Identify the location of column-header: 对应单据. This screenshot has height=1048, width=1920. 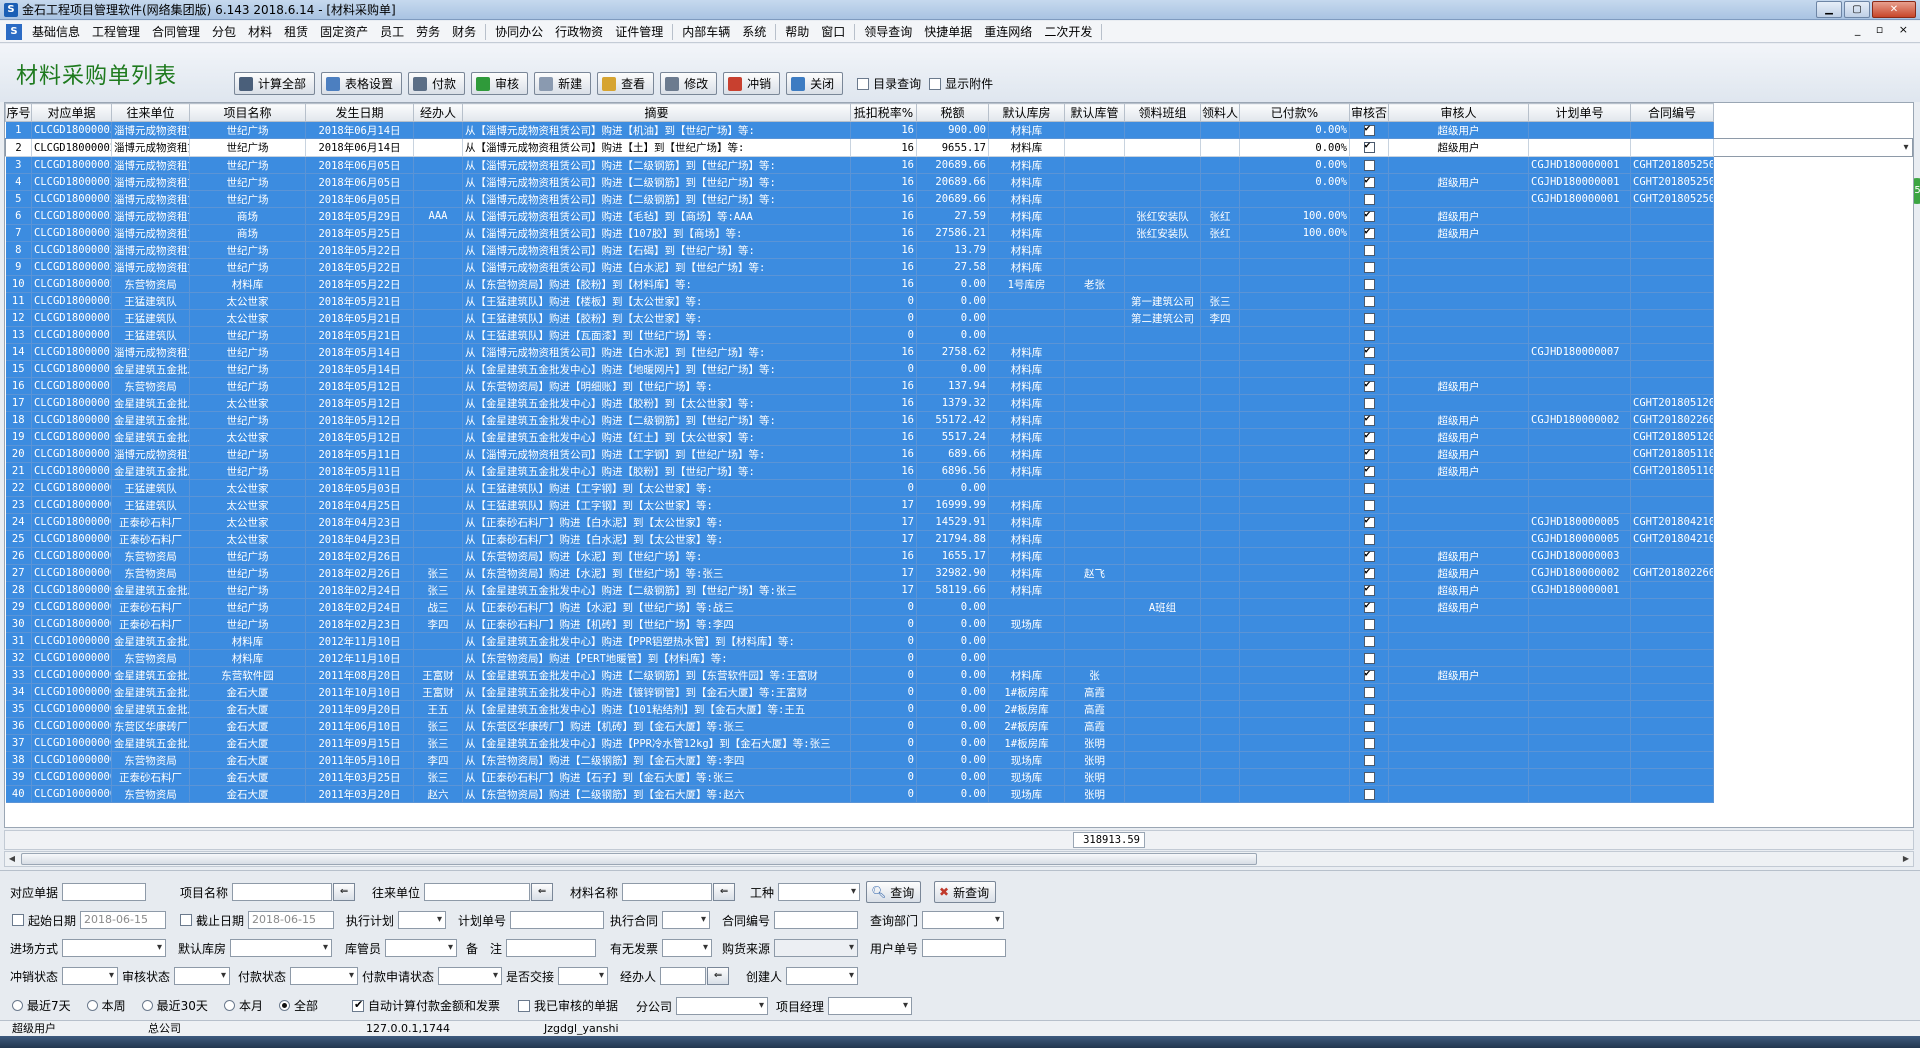
(71, 112).